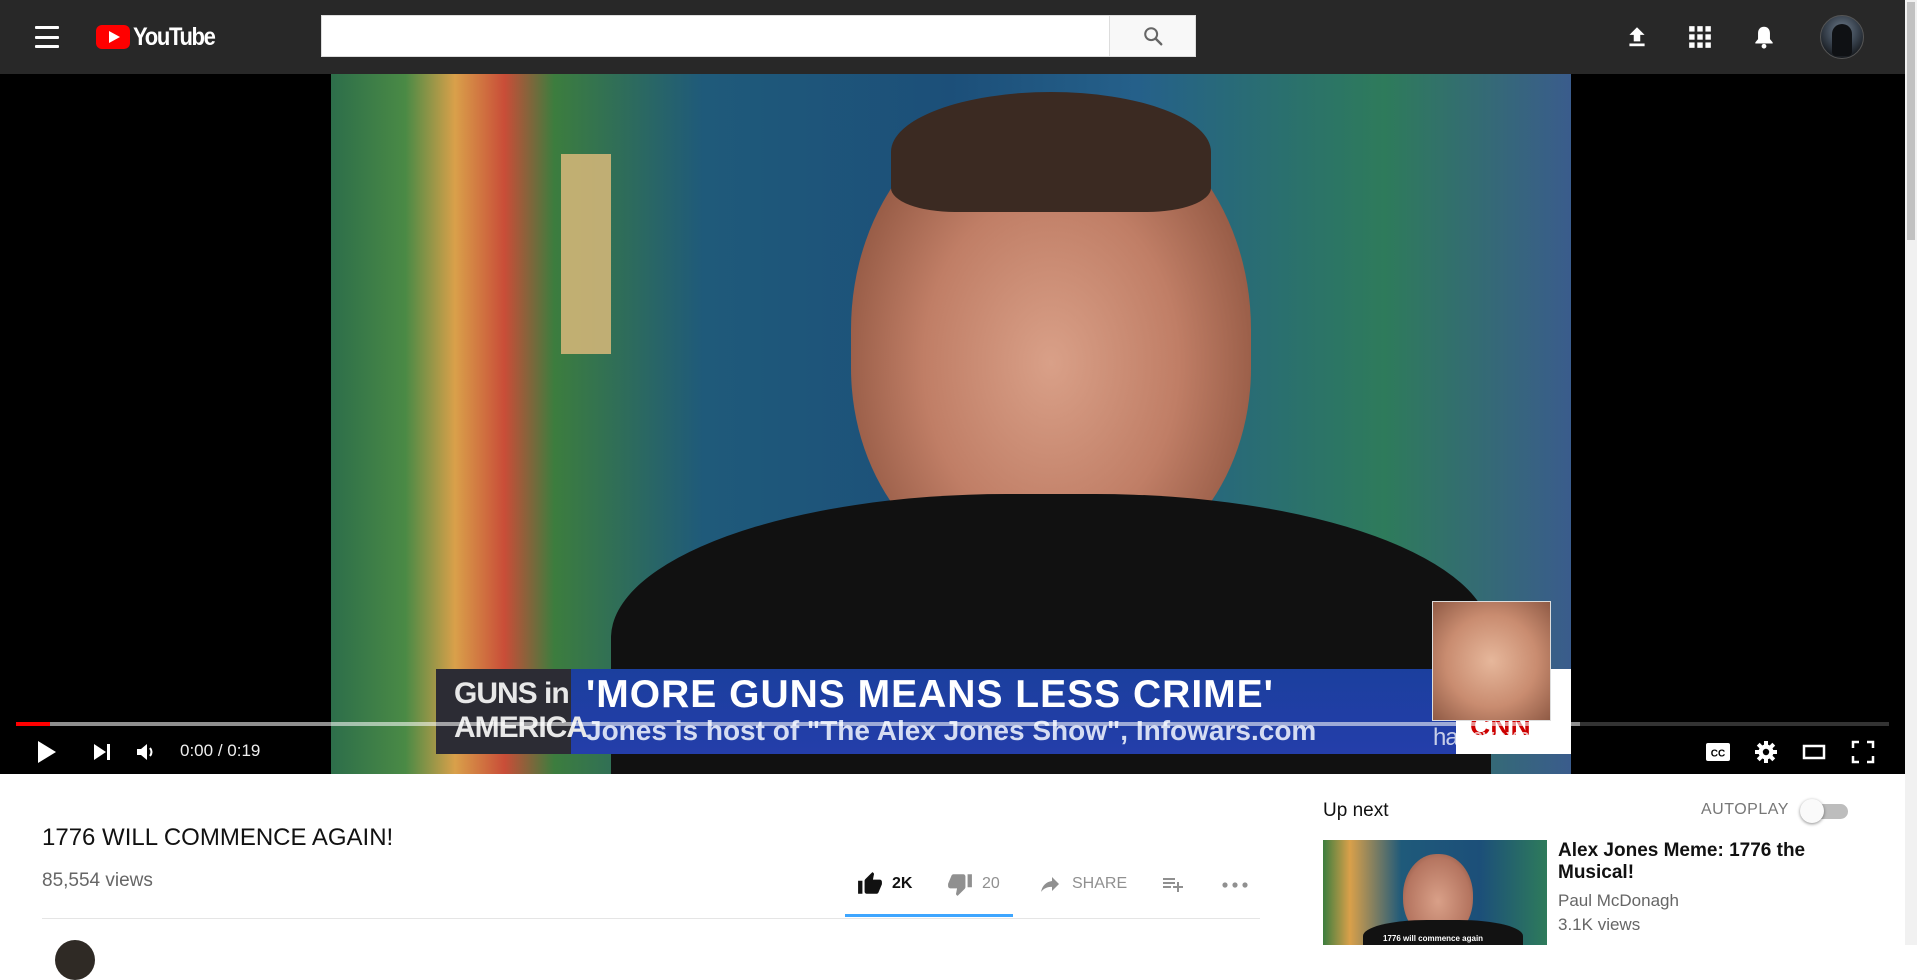 The width and height of the screenshot is (1917, 980). I want to click on scrollbar-thumb, so click(1911, 121).